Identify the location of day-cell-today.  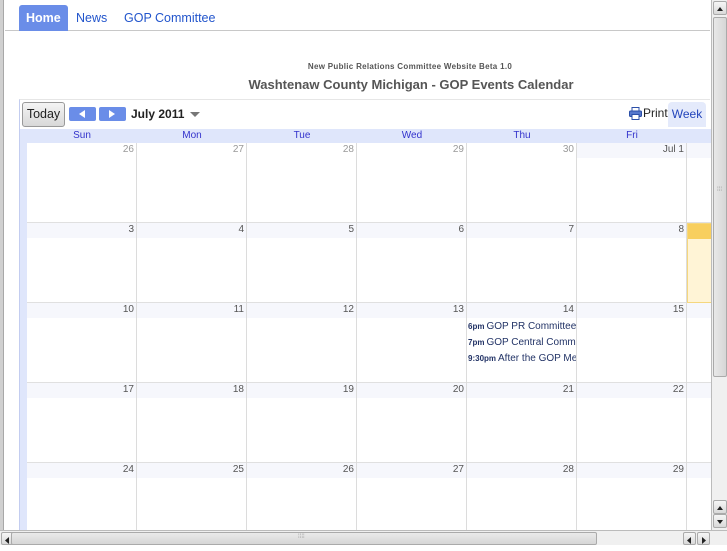
(699, 263).